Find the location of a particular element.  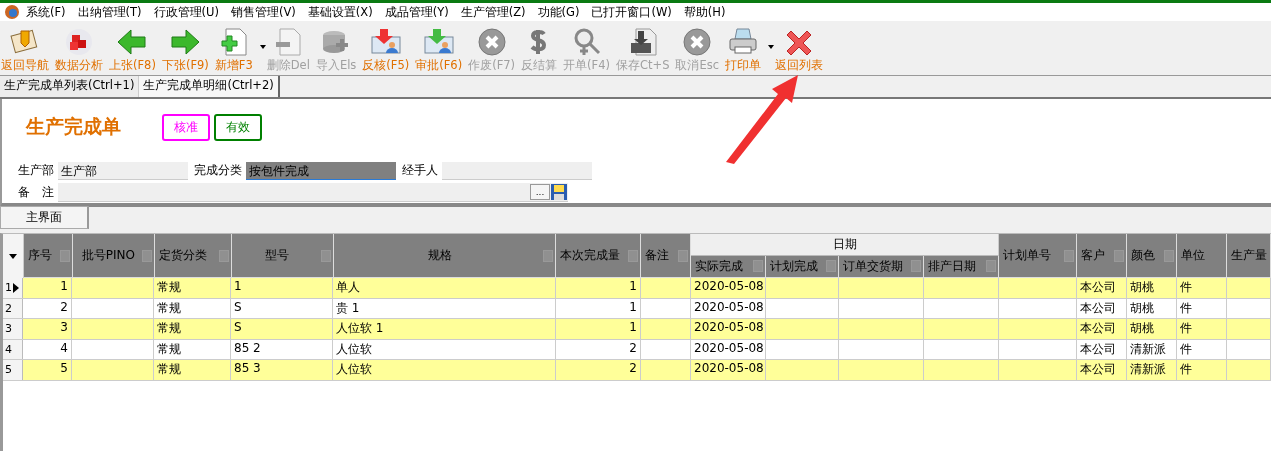

document-tab: 生产完成单明细(Ctrl+2) is located at coordinates (209, 86).